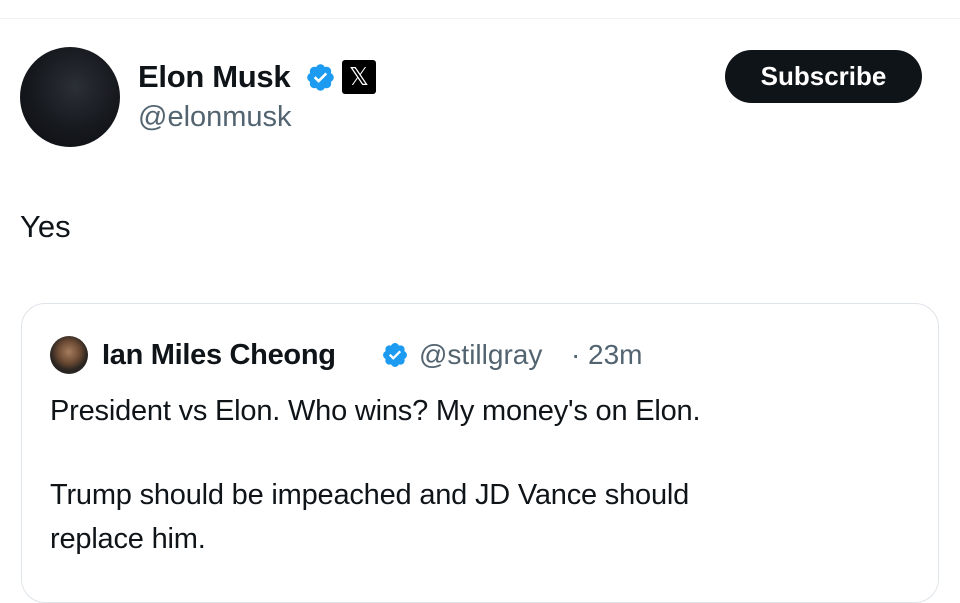 The width and height of the screenshot is (960, 603). What do you see at coordinates (480, 355) in the screenshot?
I see `quote-author-handle: @stillgray` at bounding box center [480, 355].